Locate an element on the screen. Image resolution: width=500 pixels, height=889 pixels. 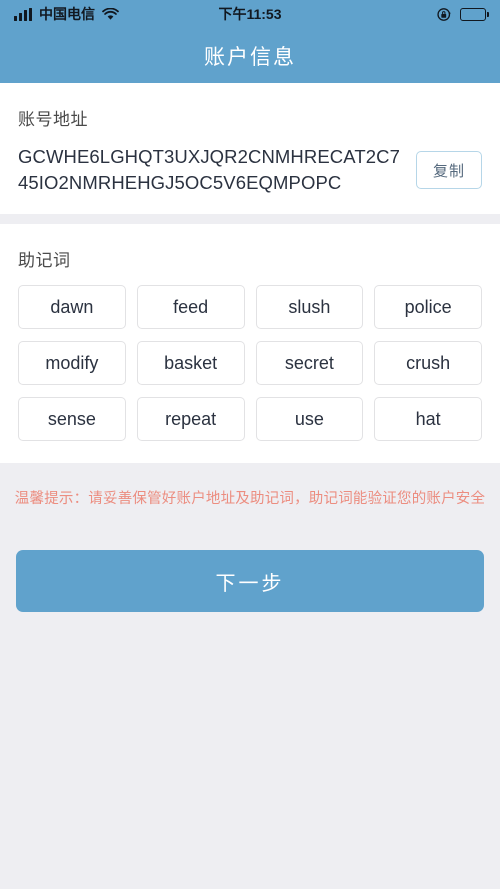
mnemonic-word-chip: slush is located at coordinates (309, 307).